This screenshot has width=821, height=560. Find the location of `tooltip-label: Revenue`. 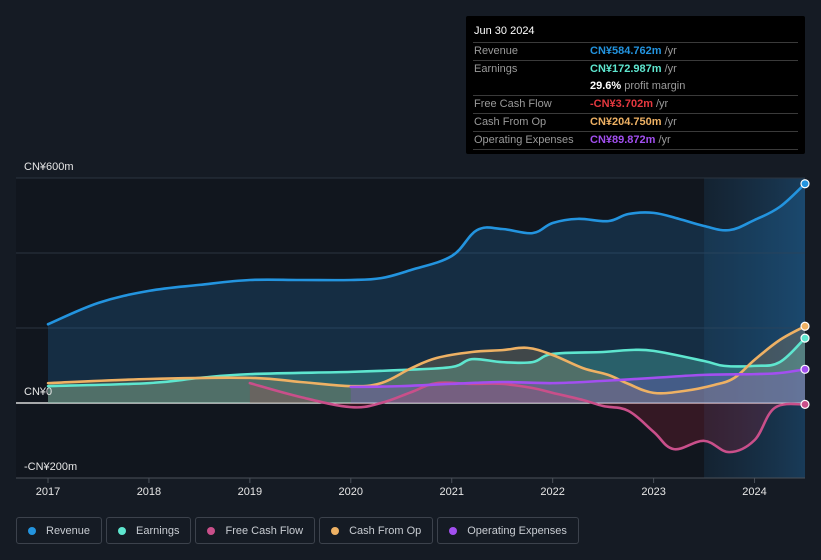

tooltip-label: Revenue is located at coordinates (496, 51).